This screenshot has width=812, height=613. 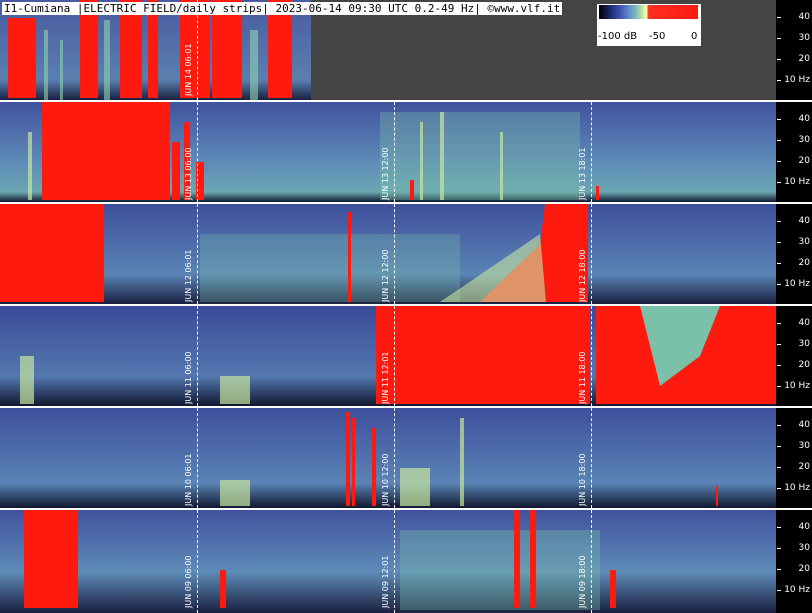 What do you see at coordinates (385, 377) in the screenshot?
I see `time-label: JUN 11 12:01` at bounding box center [385, 377].